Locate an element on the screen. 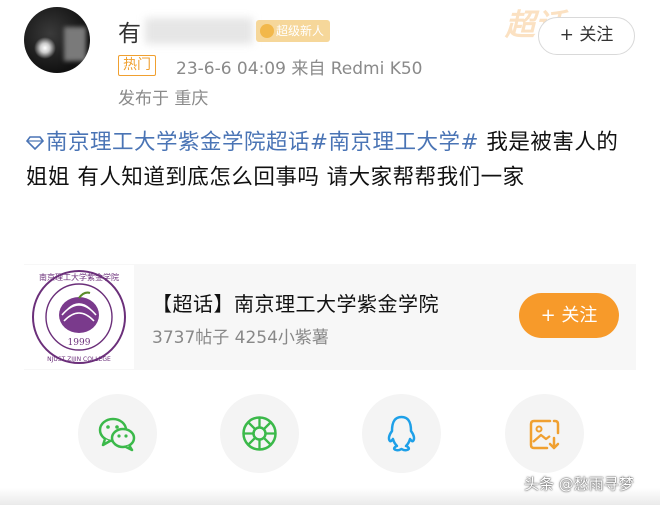  moments-icon is located at coordinates (259, 433).